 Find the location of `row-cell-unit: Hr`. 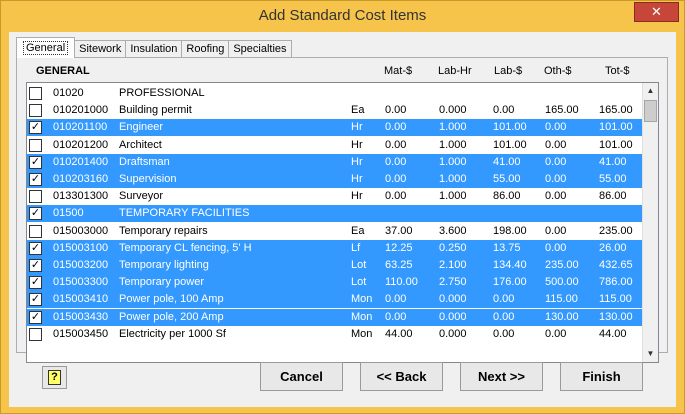

row-cell-unit: Hr is located at coordinates (357, 127).